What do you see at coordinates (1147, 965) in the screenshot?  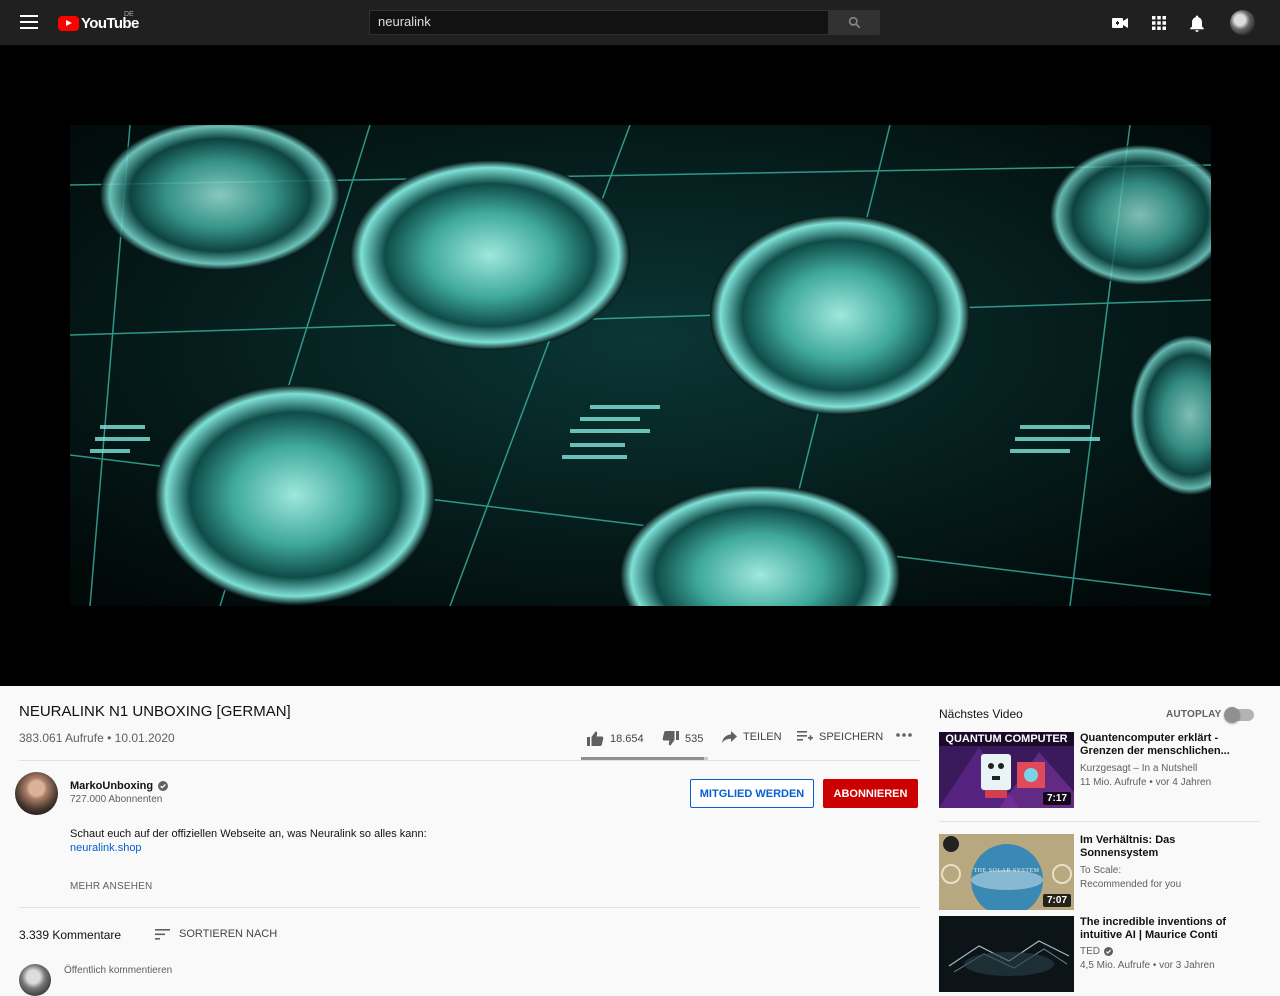 I see `recommended-views: 4,5 Mio. Aufrufe • vor 3 Jahren` at bounding box center [1147, 965].